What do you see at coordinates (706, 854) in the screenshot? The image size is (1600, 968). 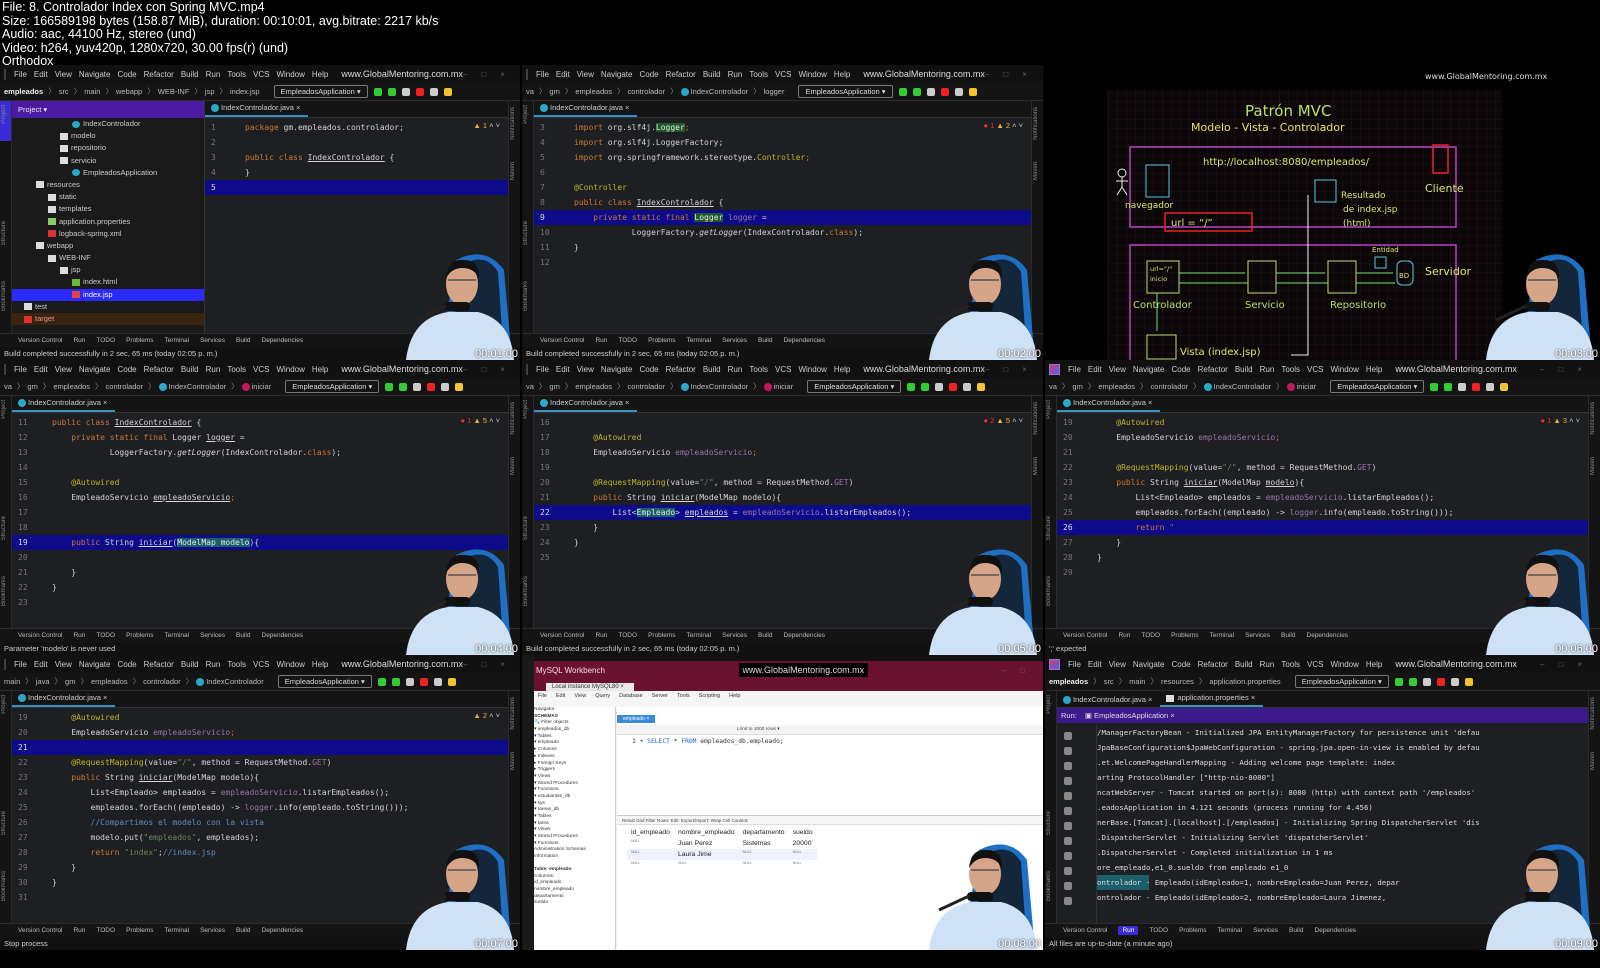 I see `result-cell: Laura Jime` at bounding box center [706, 854].